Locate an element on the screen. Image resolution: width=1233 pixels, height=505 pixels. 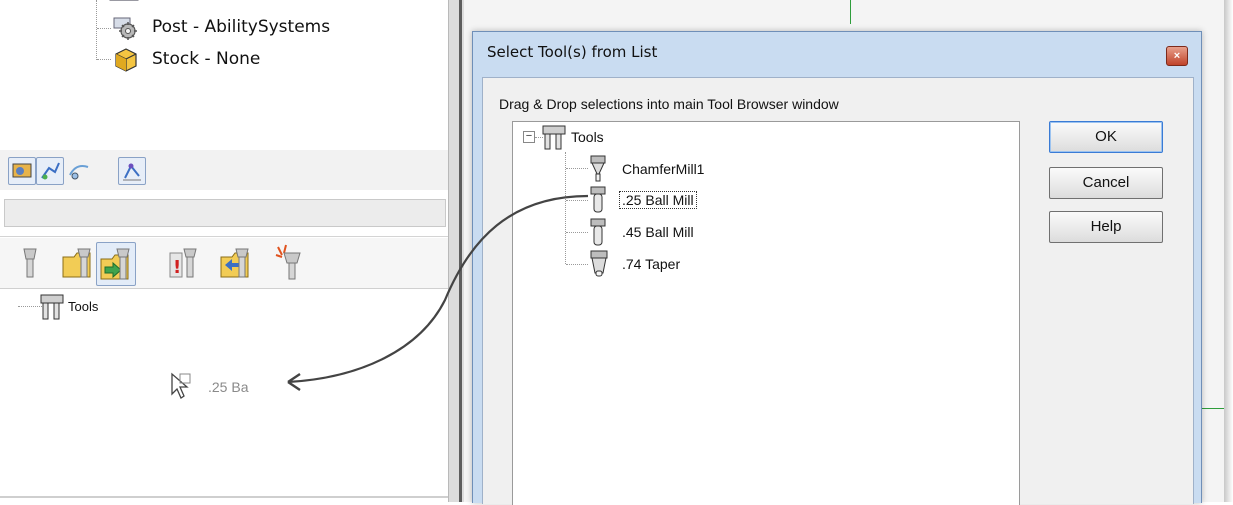
machine-item-partial is located at coordinates (125, 3).